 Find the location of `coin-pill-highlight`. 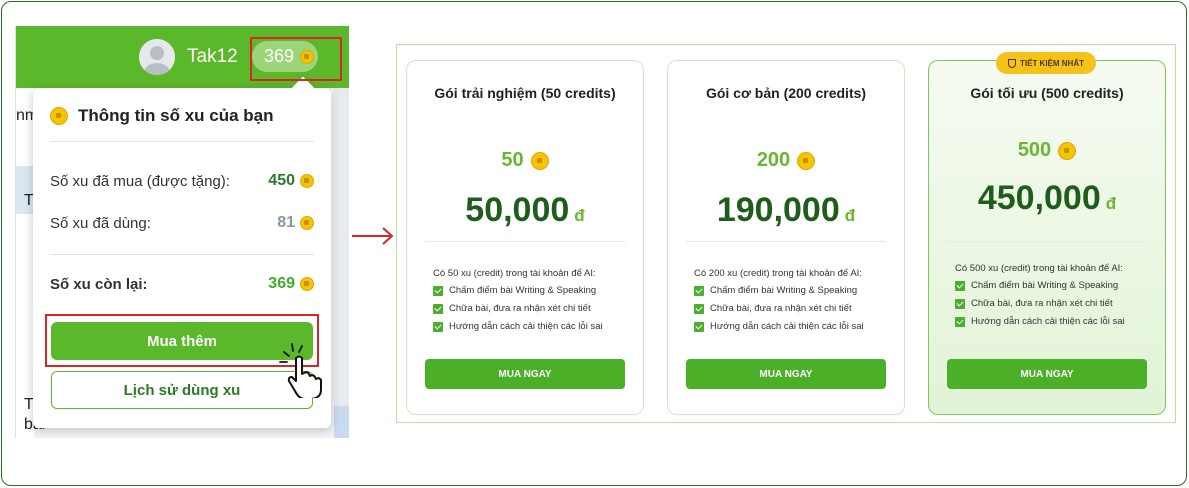

coin-pill-highlight is located at coordinates (296, 59).